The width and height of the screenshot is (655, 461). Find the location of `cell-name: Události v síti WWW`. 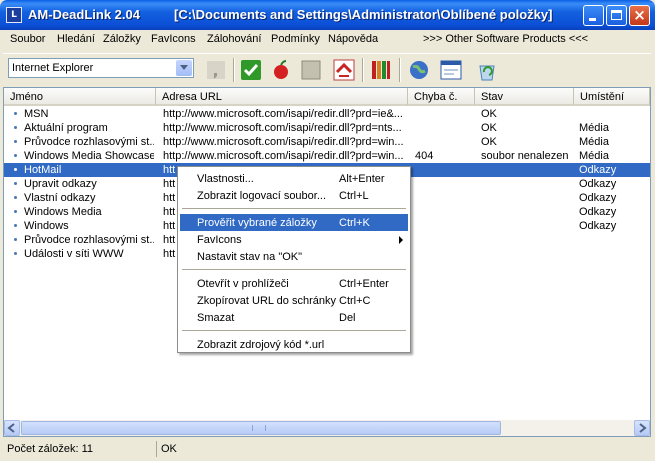

cell-name: Události v síti WWW is located at coordinates (74, 254).